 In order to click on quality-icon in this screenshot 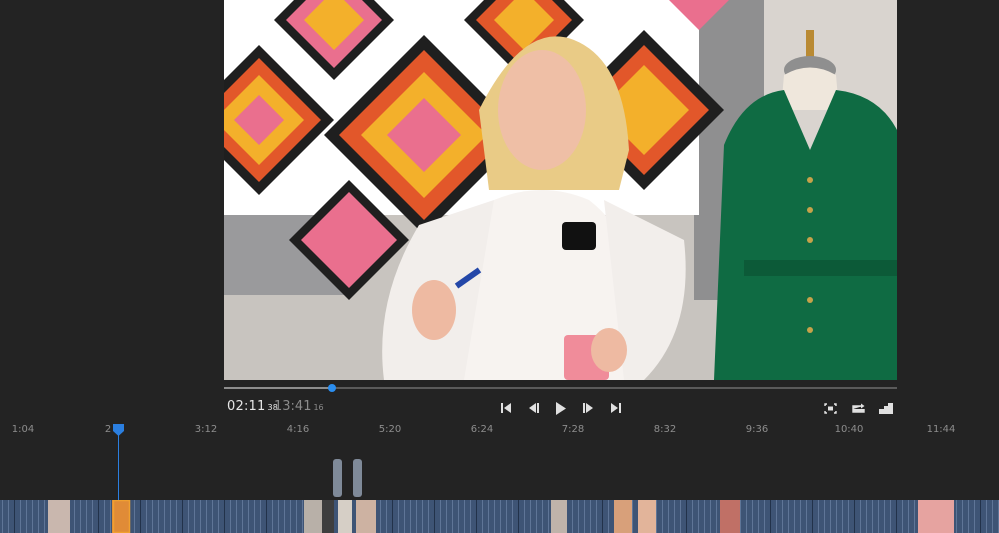, I will do `click(886, 408)`.